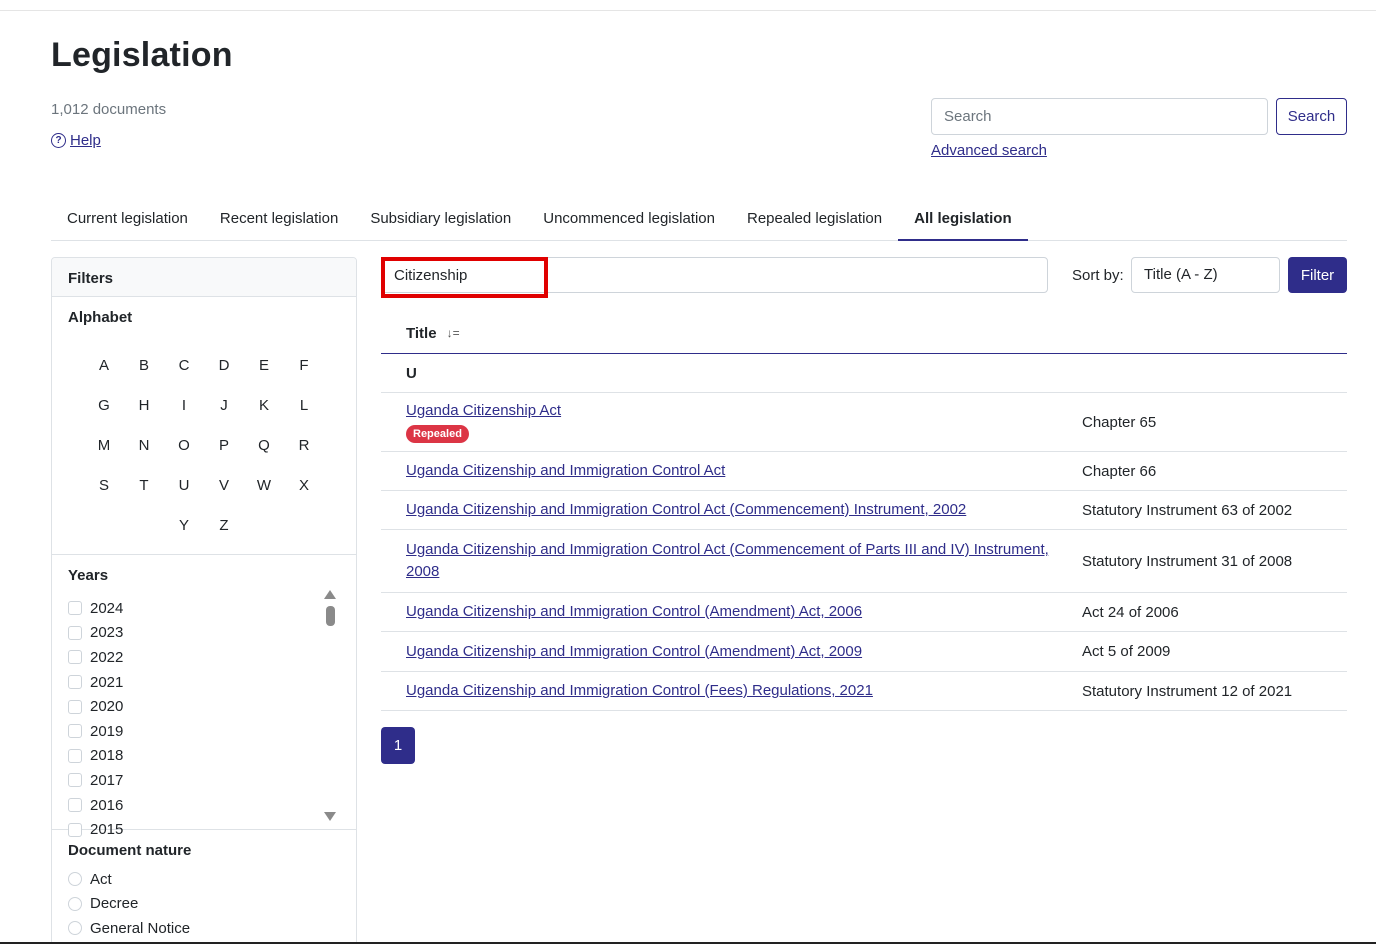  I want to click on document-nature-option: Decree, so click(204, 904).